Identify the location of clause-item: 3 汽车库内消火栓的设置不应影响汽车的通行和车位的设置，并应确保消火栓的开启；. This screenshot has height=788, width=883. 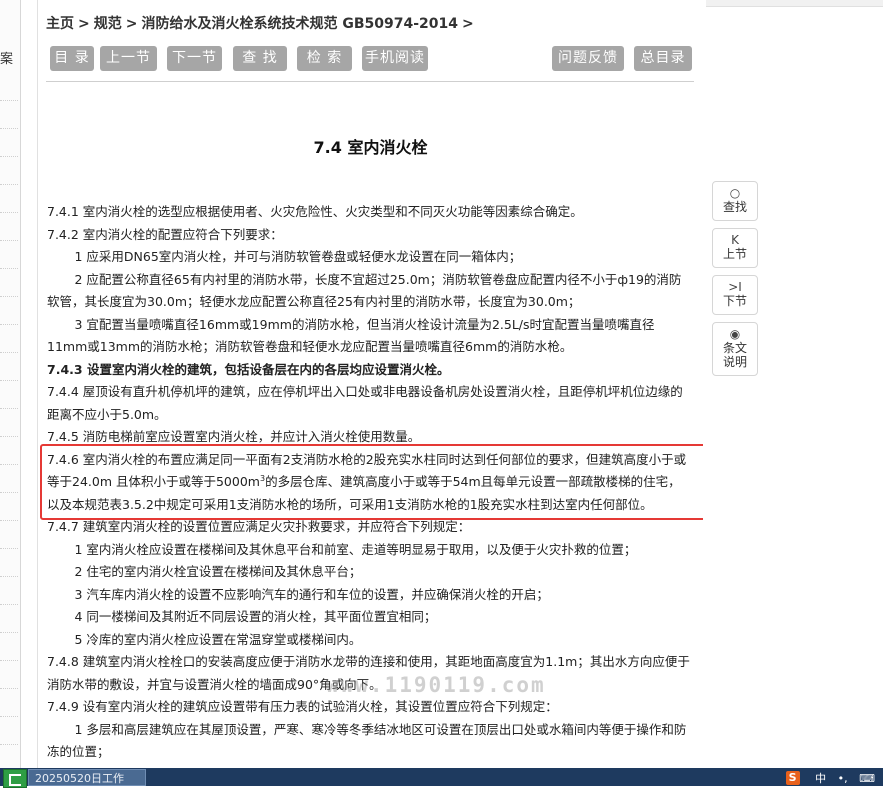
(311, 594).